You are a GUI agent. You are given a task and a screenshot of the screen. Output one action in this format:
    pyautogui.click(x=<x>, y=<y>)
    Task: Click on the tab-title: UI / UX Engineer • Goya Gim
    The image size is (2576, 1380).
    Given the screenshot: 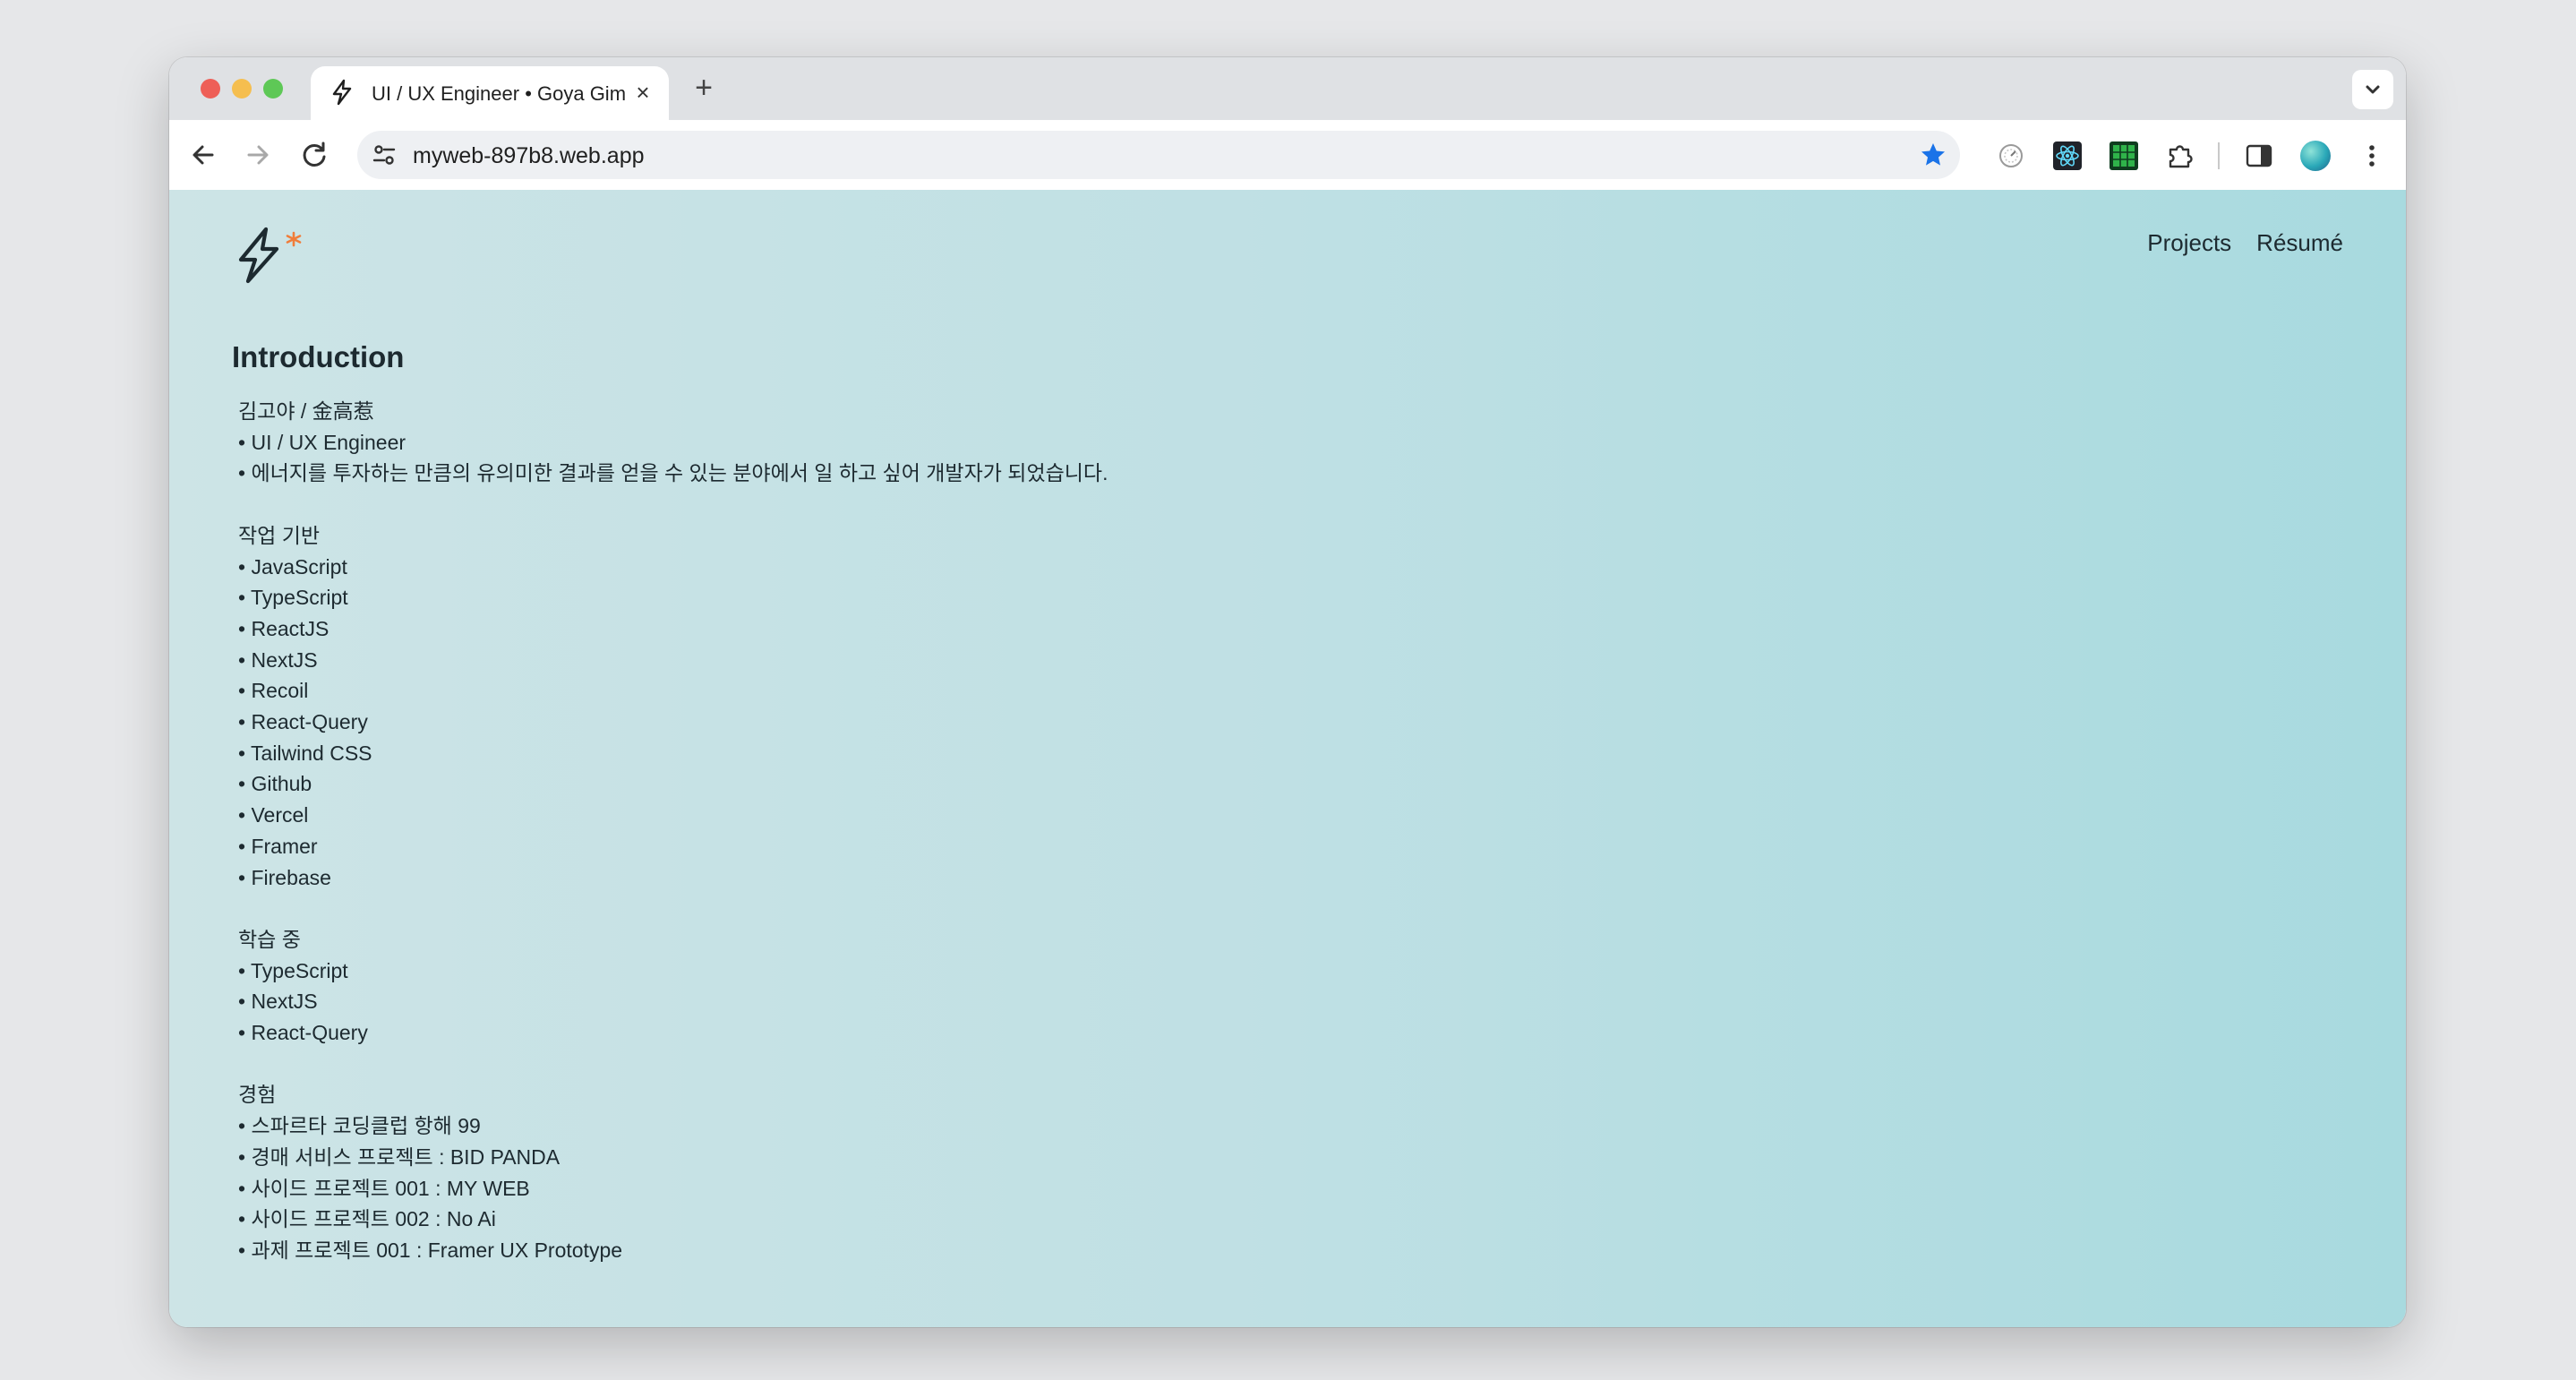 What is the action you would take?
    pyautogui.click(x=499, y=93)
    